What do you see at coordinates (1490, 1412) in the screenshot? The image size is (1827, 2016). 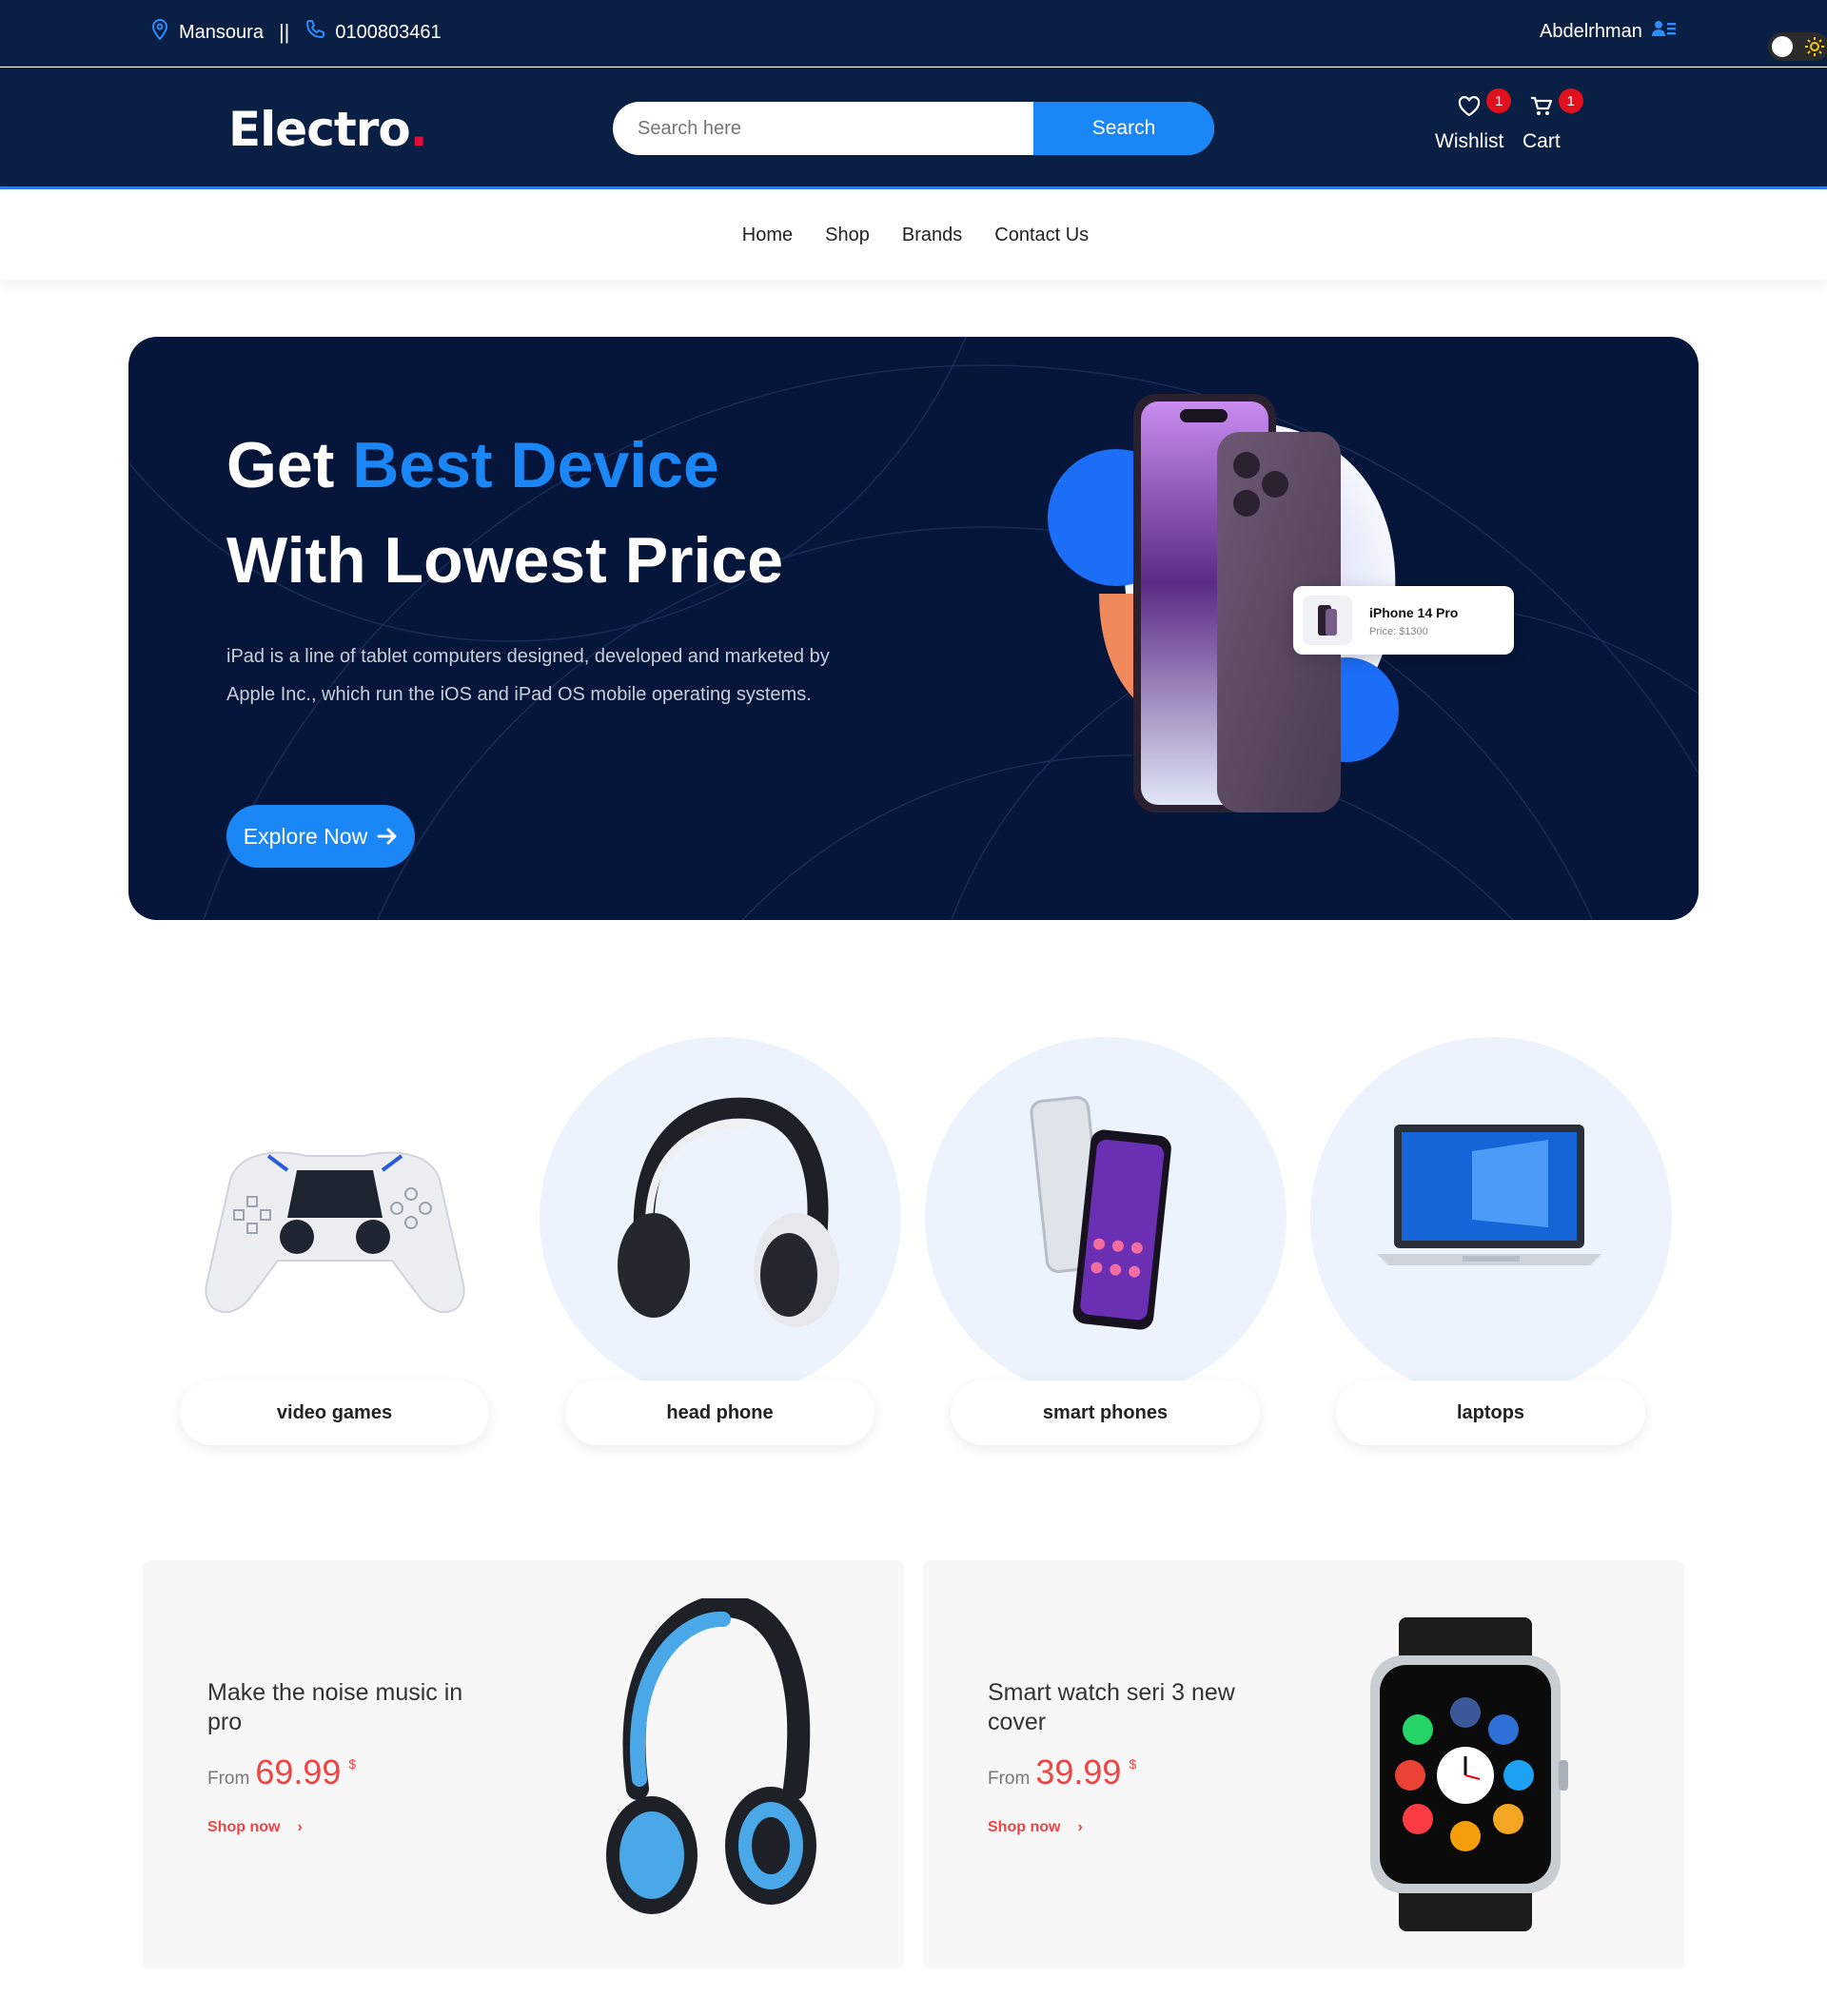 I see `category-label: laptops` at bounding box center [1490, 1412].